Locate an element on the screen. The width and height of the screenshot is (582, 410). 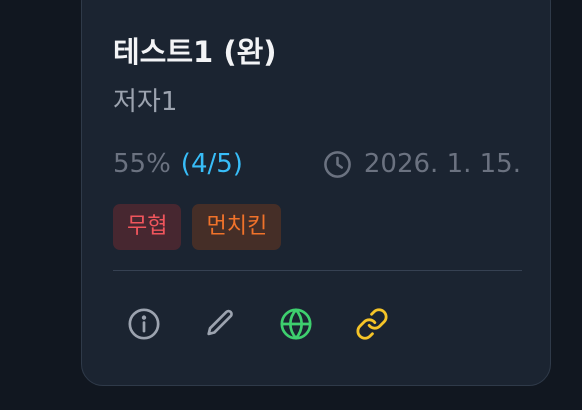
link-button is located at coordinates (372, 324).